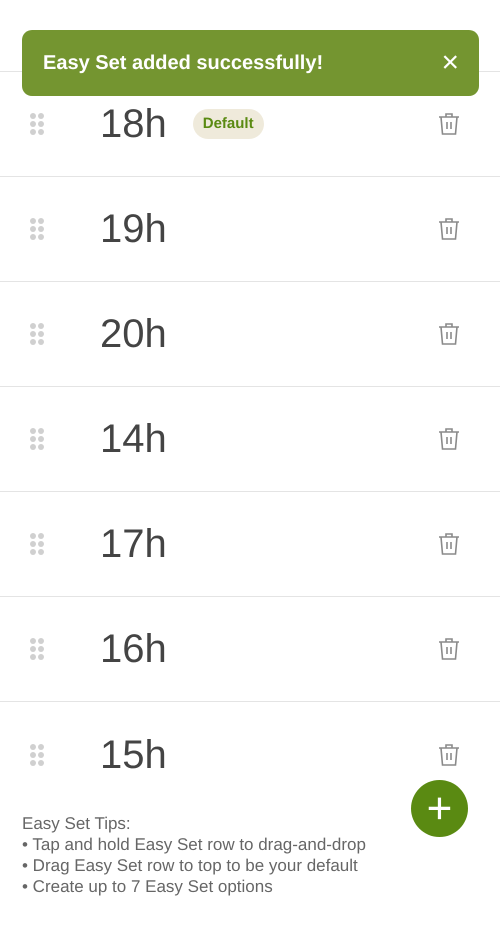 The width and height of the screenshot is (500, 933). Describe the element at coordinates (133, 229) in the screenshot. I see `easy-set-label: 19h` at that location.